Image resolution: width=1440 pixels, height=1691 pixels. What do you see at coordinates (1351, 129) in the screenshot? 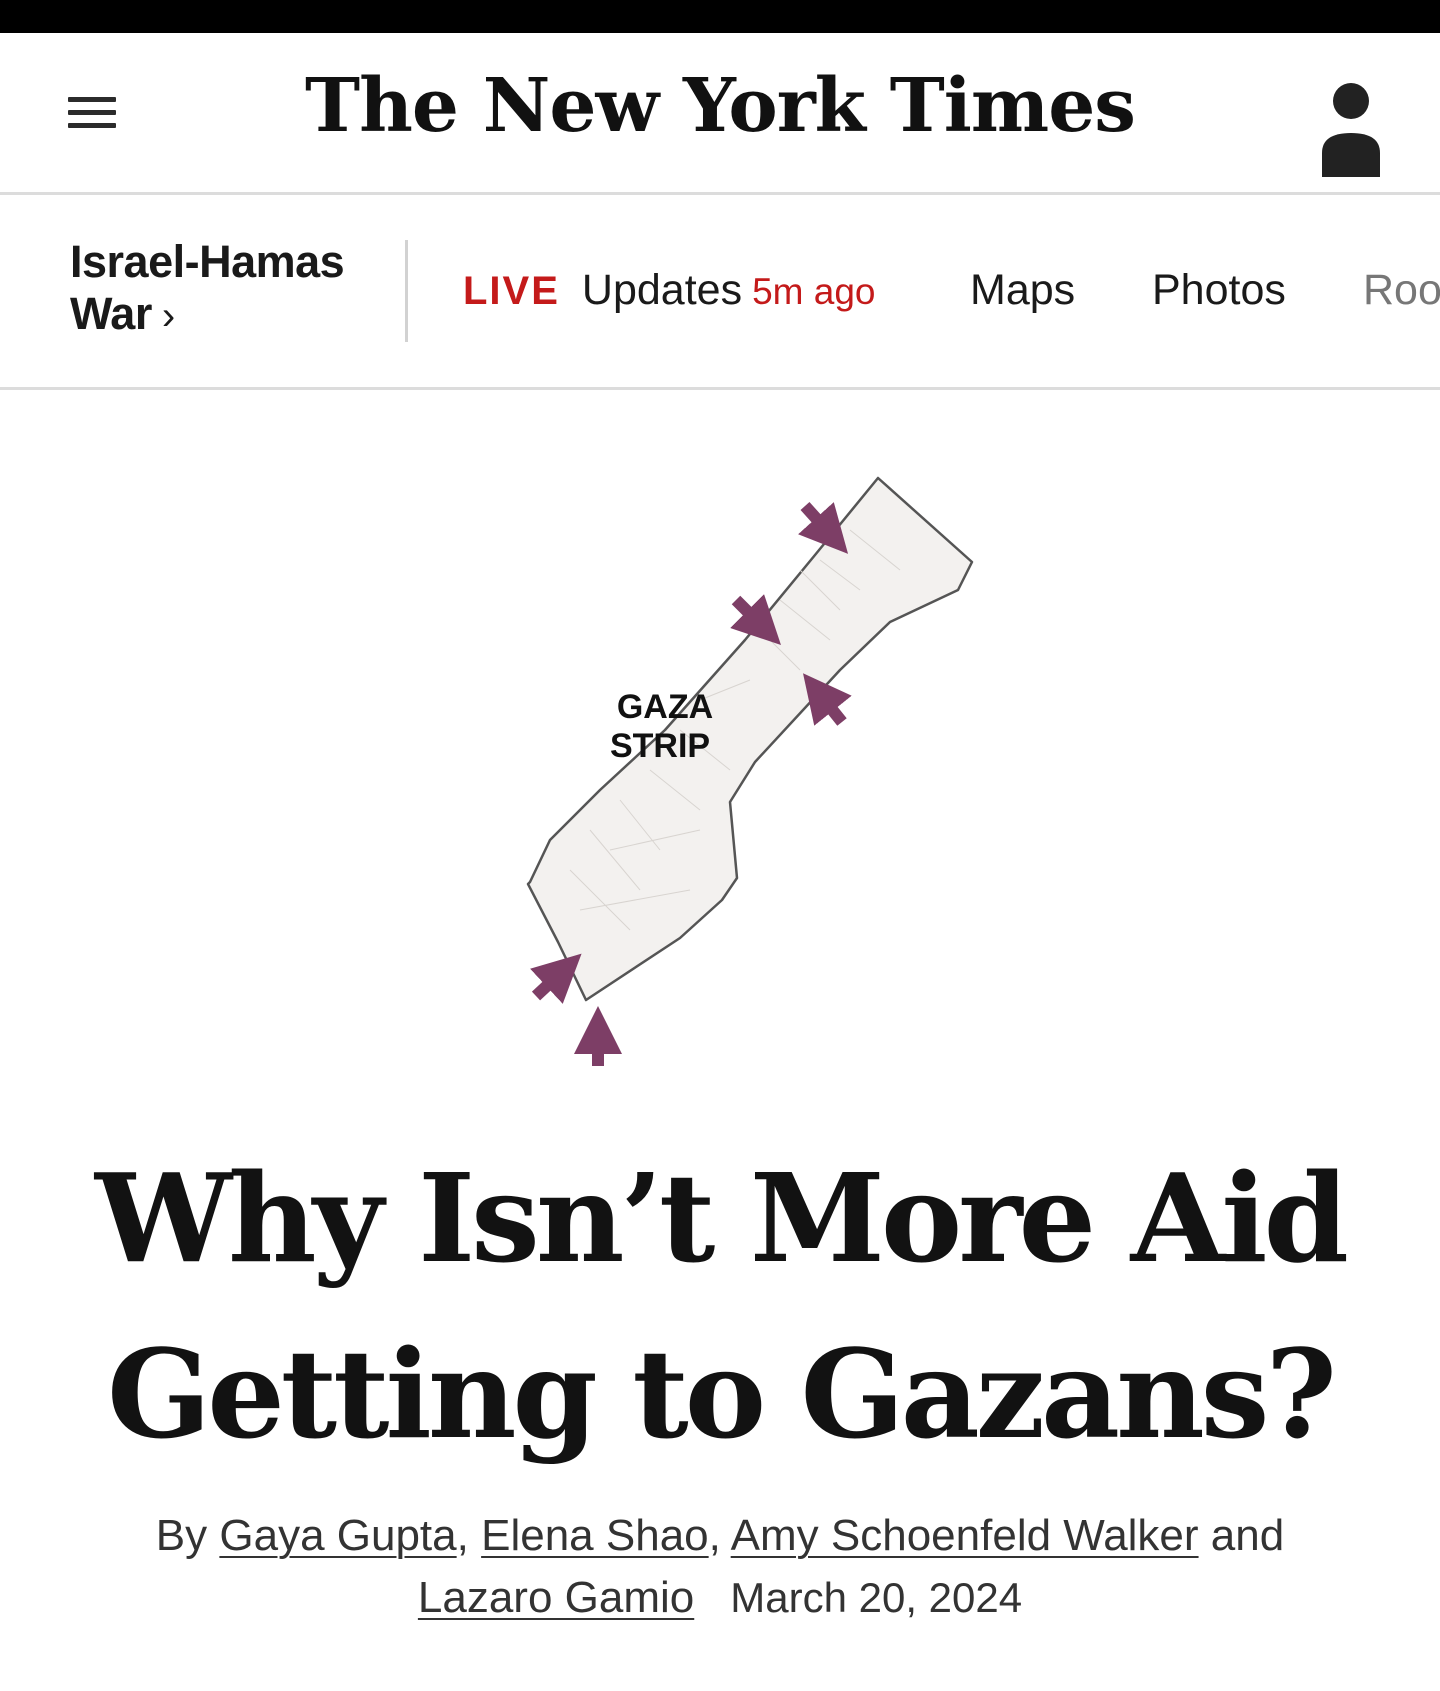
I see `user-account-icon` at bounding box center [1351, 129].